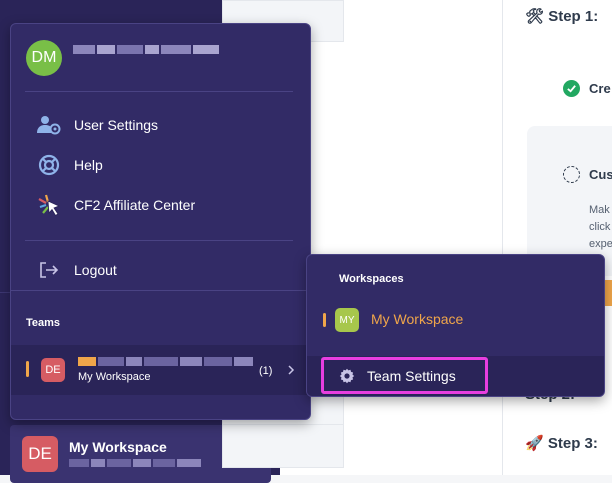  What do you see at coordinates (40, 454) in the screenshot?
I see `workspace-avatar: DE` at bounding box center [40, 454].